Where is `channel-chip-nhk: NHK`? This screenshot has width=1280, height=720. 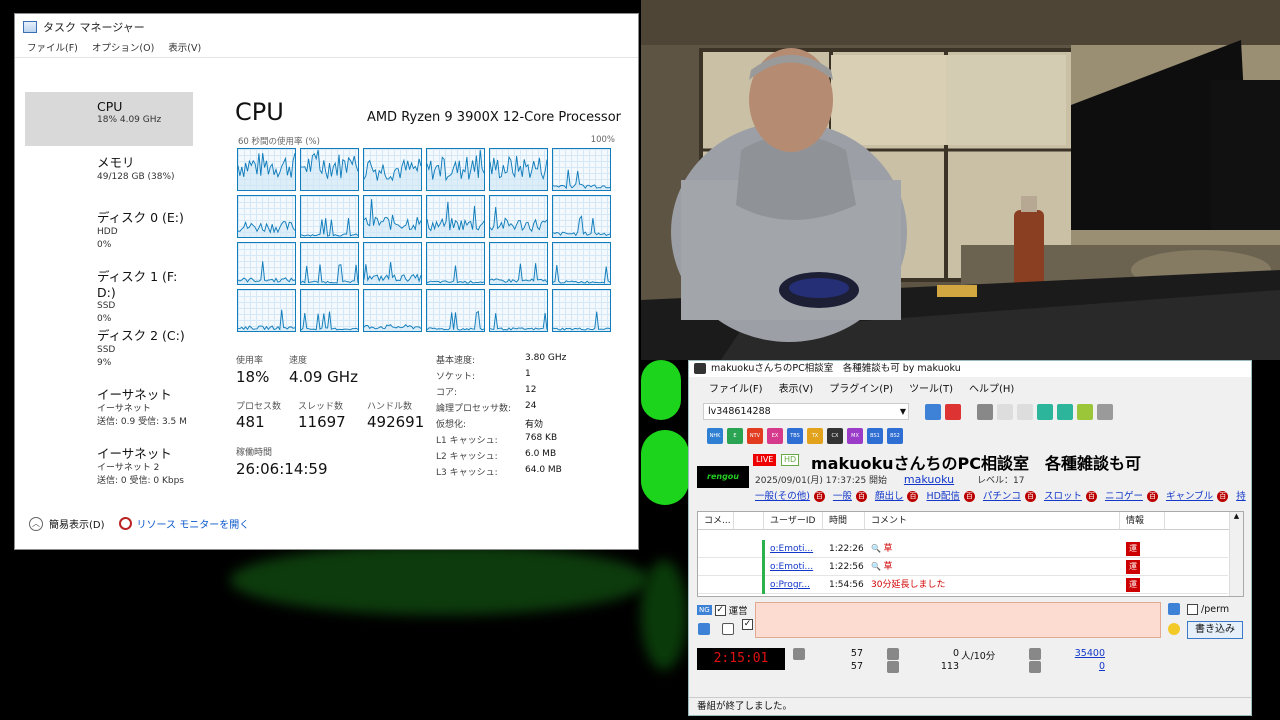
channel-chip-nhk: NHK is located at coordinates (715, 436).